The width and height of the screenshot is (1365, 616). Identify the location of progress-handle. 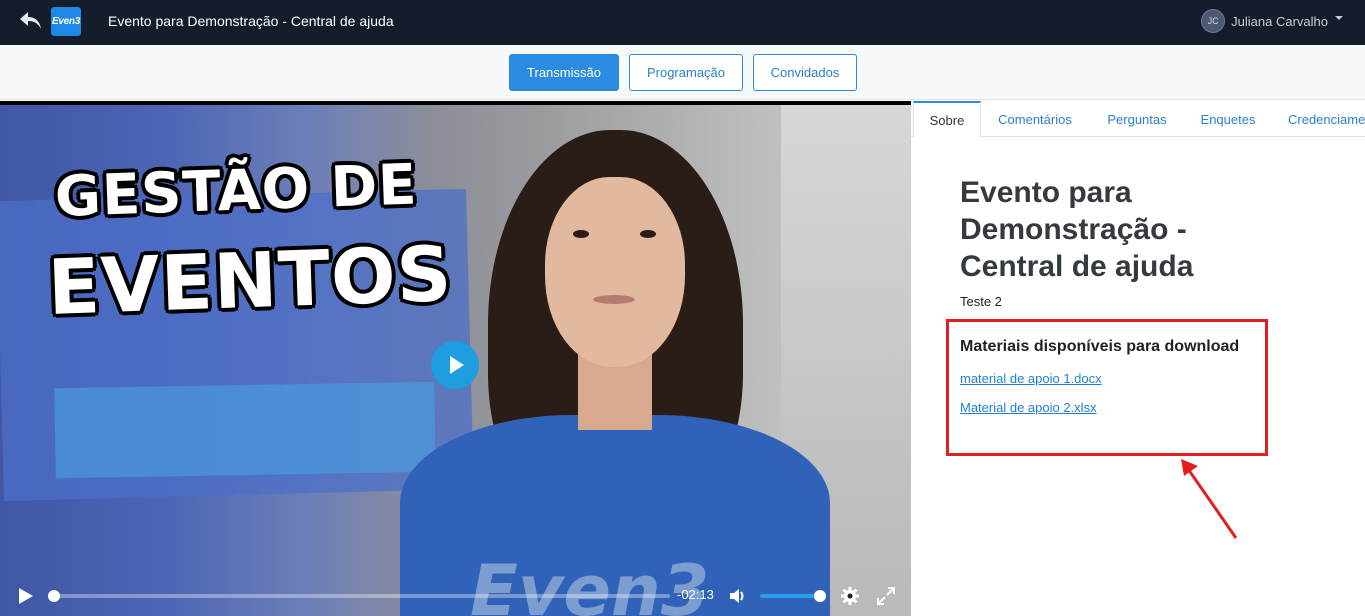
(54, 596).